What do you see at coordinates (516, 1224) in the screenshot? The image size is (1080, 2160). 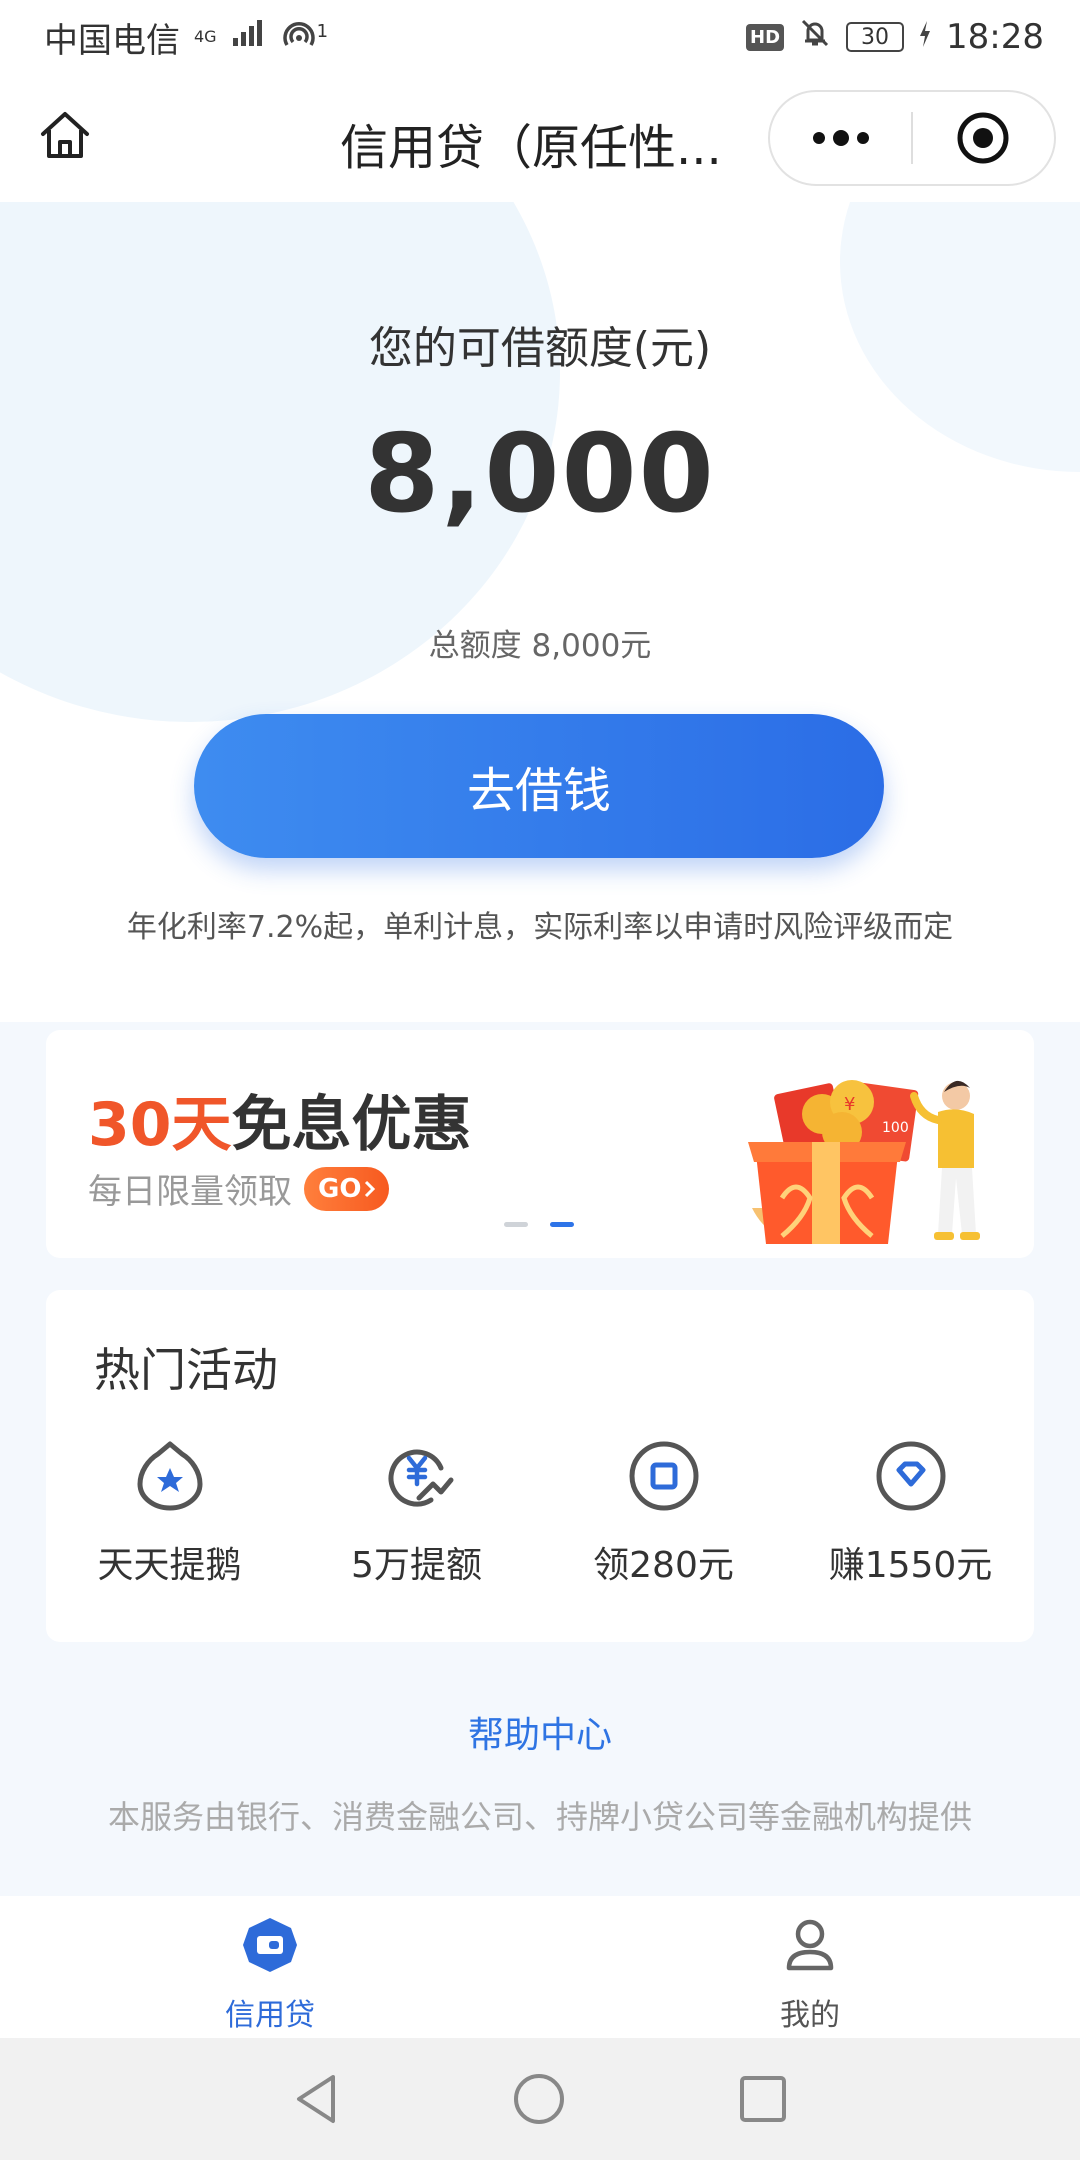 I see `carousel-dot` at bounding box center [516, 1224].